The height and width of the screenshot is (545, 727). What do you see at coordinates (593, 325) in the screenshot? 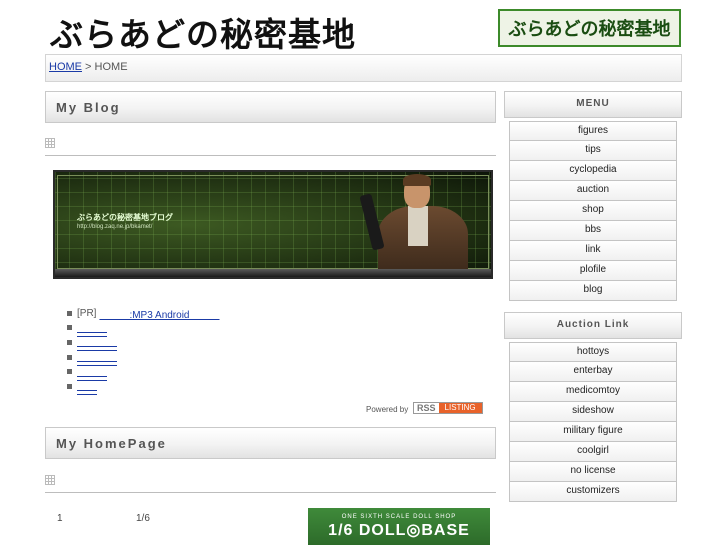
I see `auction-link-heading: Auction Link` at bounding box center [593, 325].